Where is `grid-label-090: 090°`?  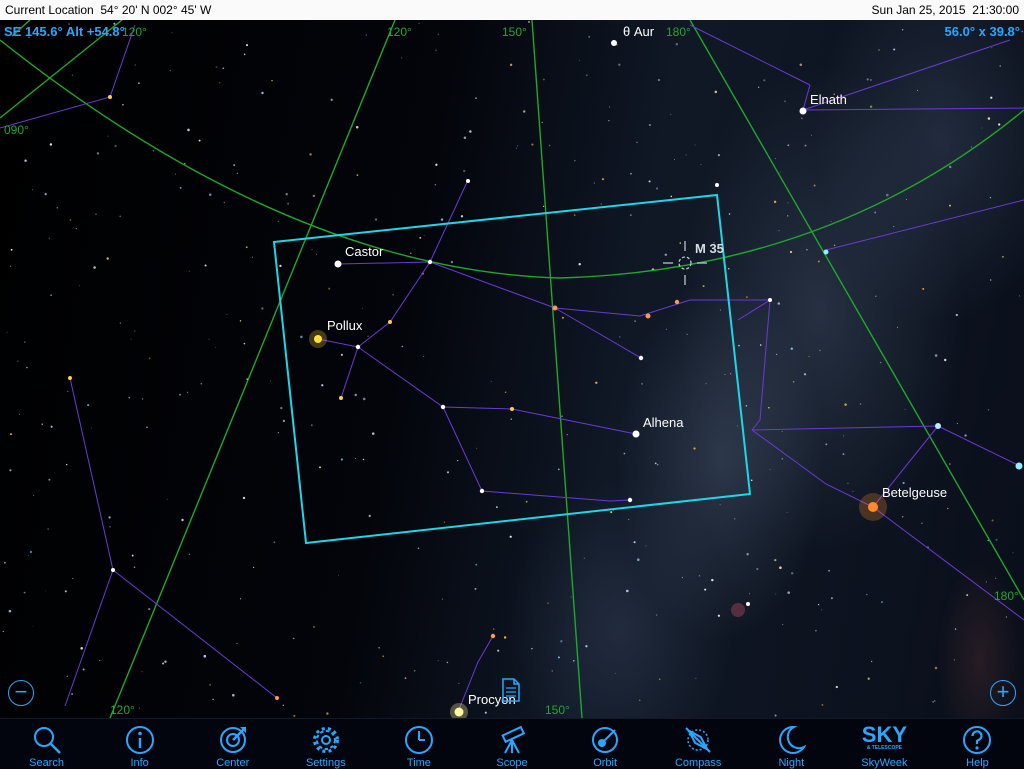 grid-label-090: 090° is located at coordinates (16, 130).